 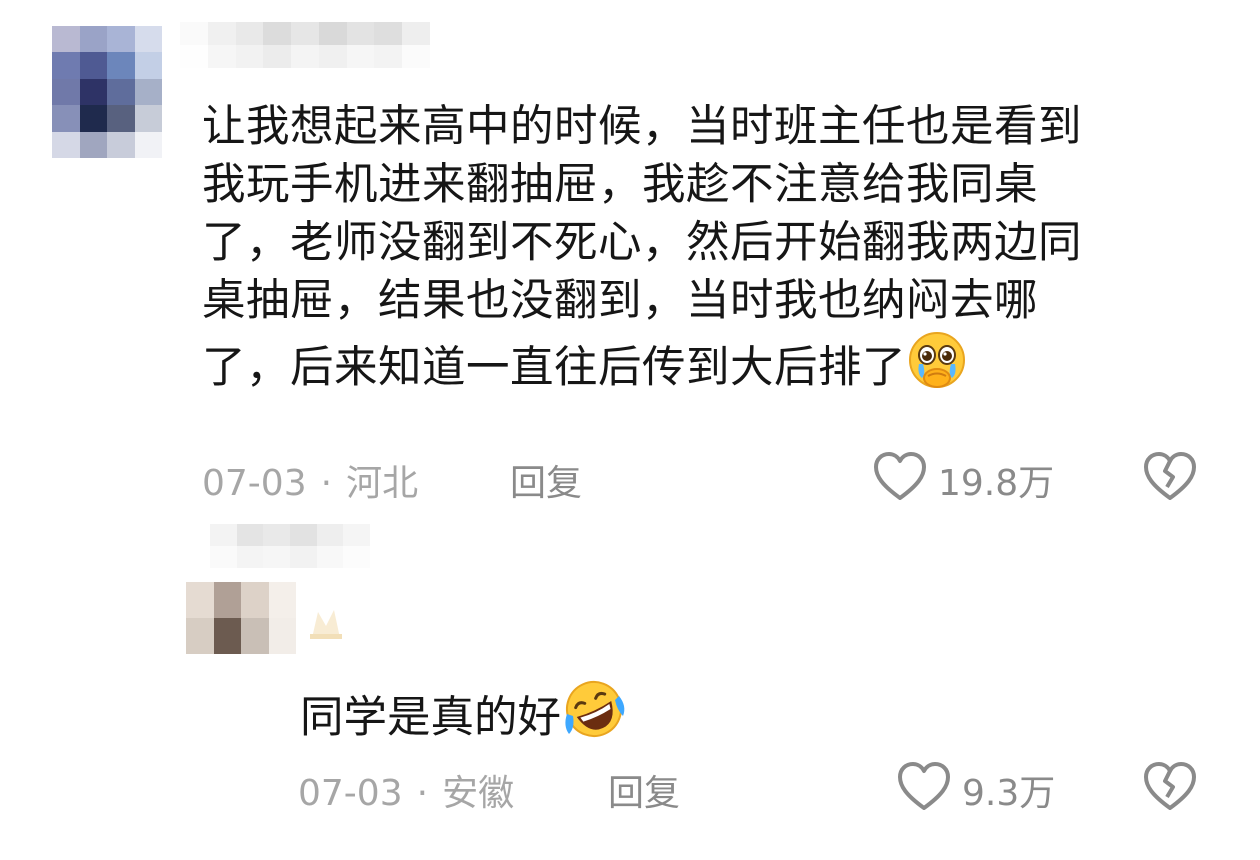 I want to click on comment-line: 了，后来知道一直往后传到大后排了, so click(x=702, y=368).